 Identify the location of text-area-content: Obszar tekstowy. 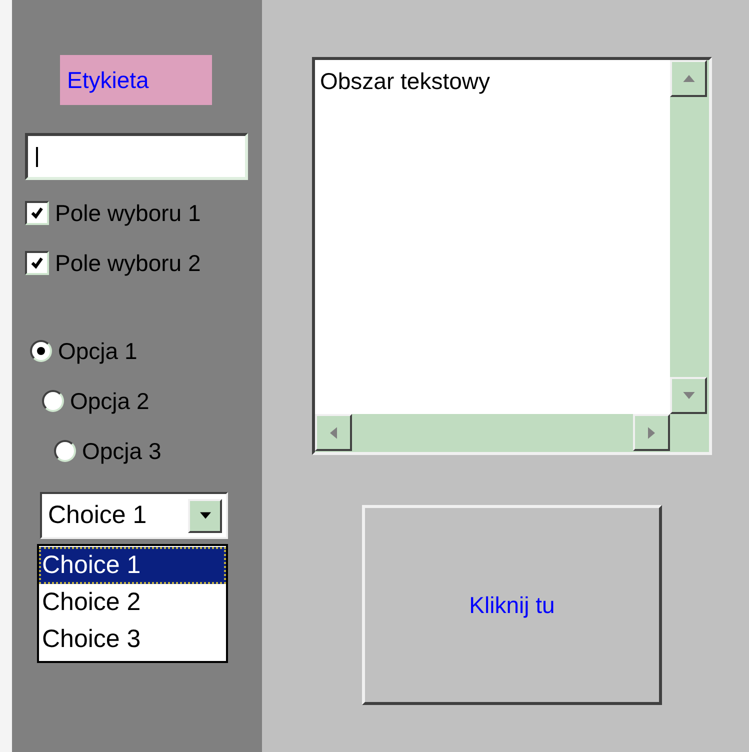
(405, 81).